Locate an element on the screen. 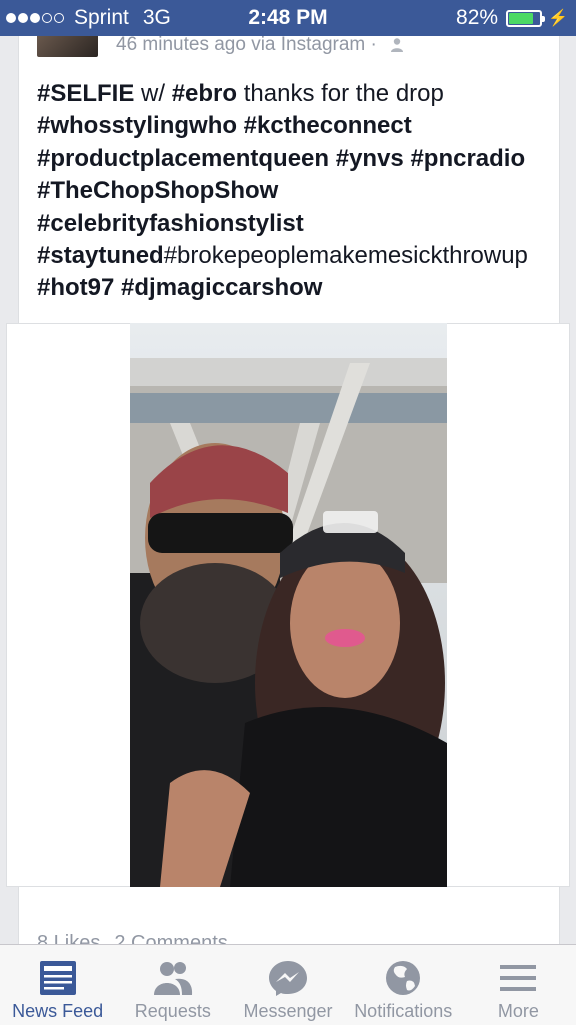  post-text-segment: w/ is located at coordinates (153, 93).